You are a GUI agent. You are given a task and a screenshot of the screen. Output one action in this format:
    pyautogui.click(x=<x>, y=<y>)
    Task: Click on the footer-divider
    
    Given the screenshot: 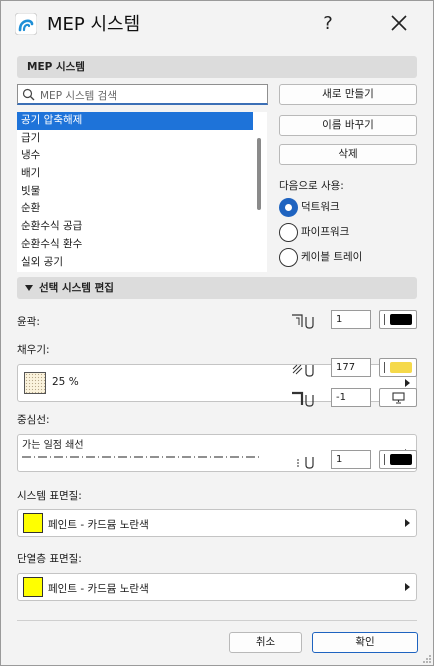 What is the action you would take?
    pyautogui.click(x=217, y=620)
    